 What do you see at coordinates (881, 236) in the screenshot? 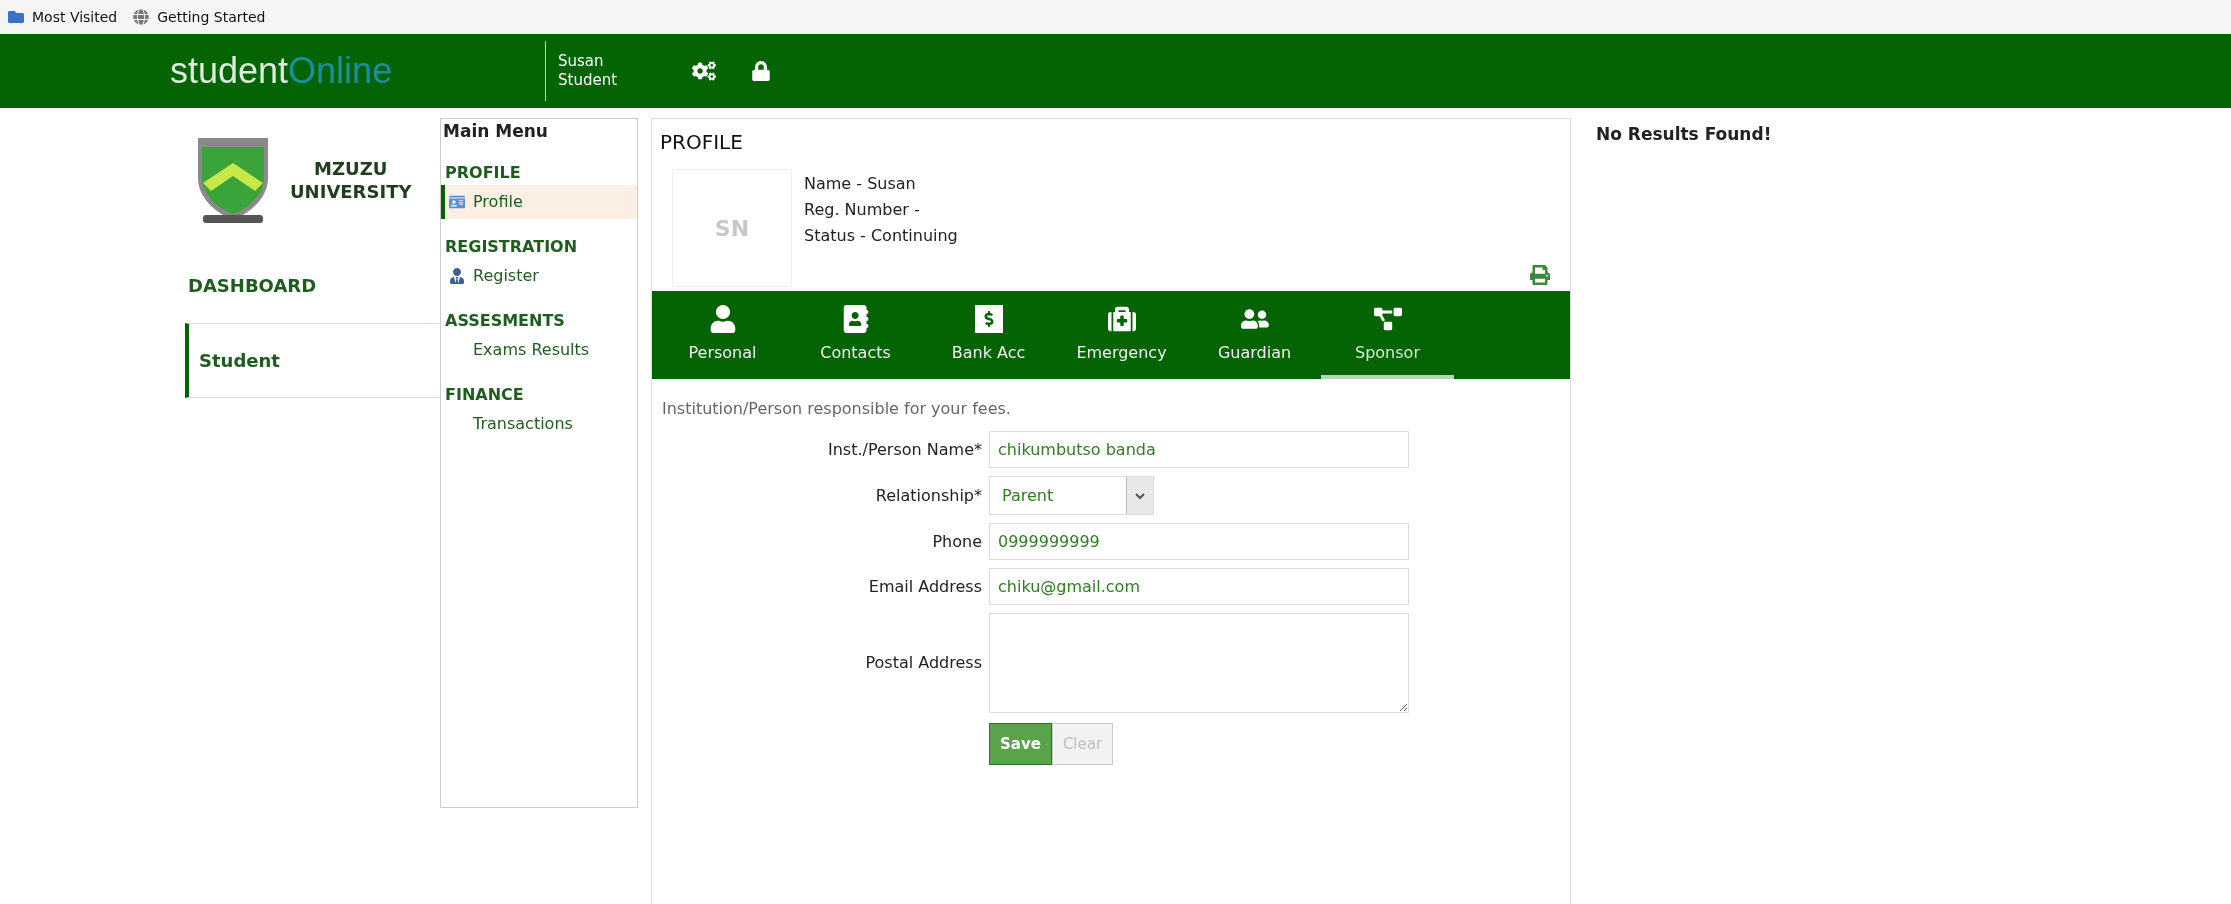
I see `profile-detail: Status - Continuing` at bounding box center [881, 236].